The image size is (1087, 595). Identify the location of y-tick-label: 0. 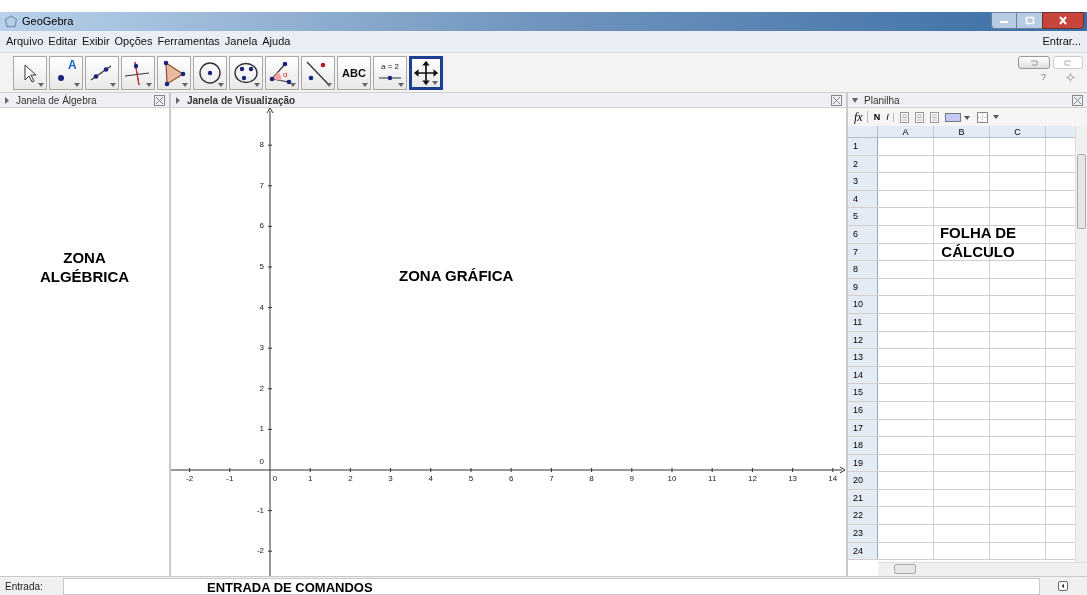
(261, 462).